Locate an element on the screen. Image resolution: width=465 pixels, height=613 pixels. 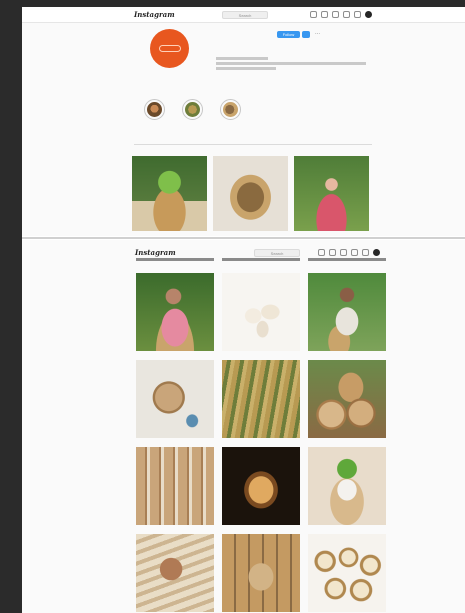
profile-bio is located at coordinates (296, 63).